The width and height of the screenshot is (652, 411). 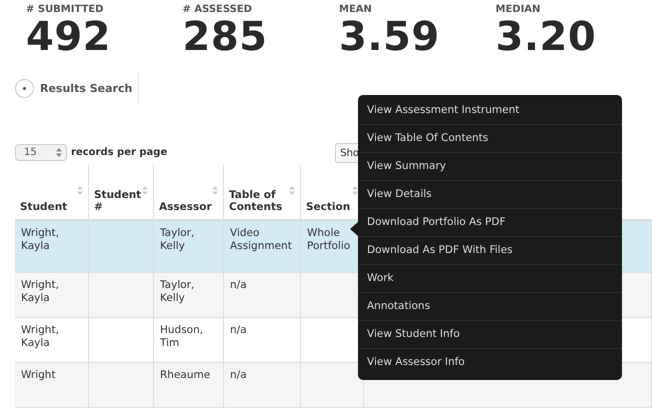 What do you see at coordinates (547, 37) in the screenshot?
I see `stat-value: 3.20` at bounding box center [547, 37].